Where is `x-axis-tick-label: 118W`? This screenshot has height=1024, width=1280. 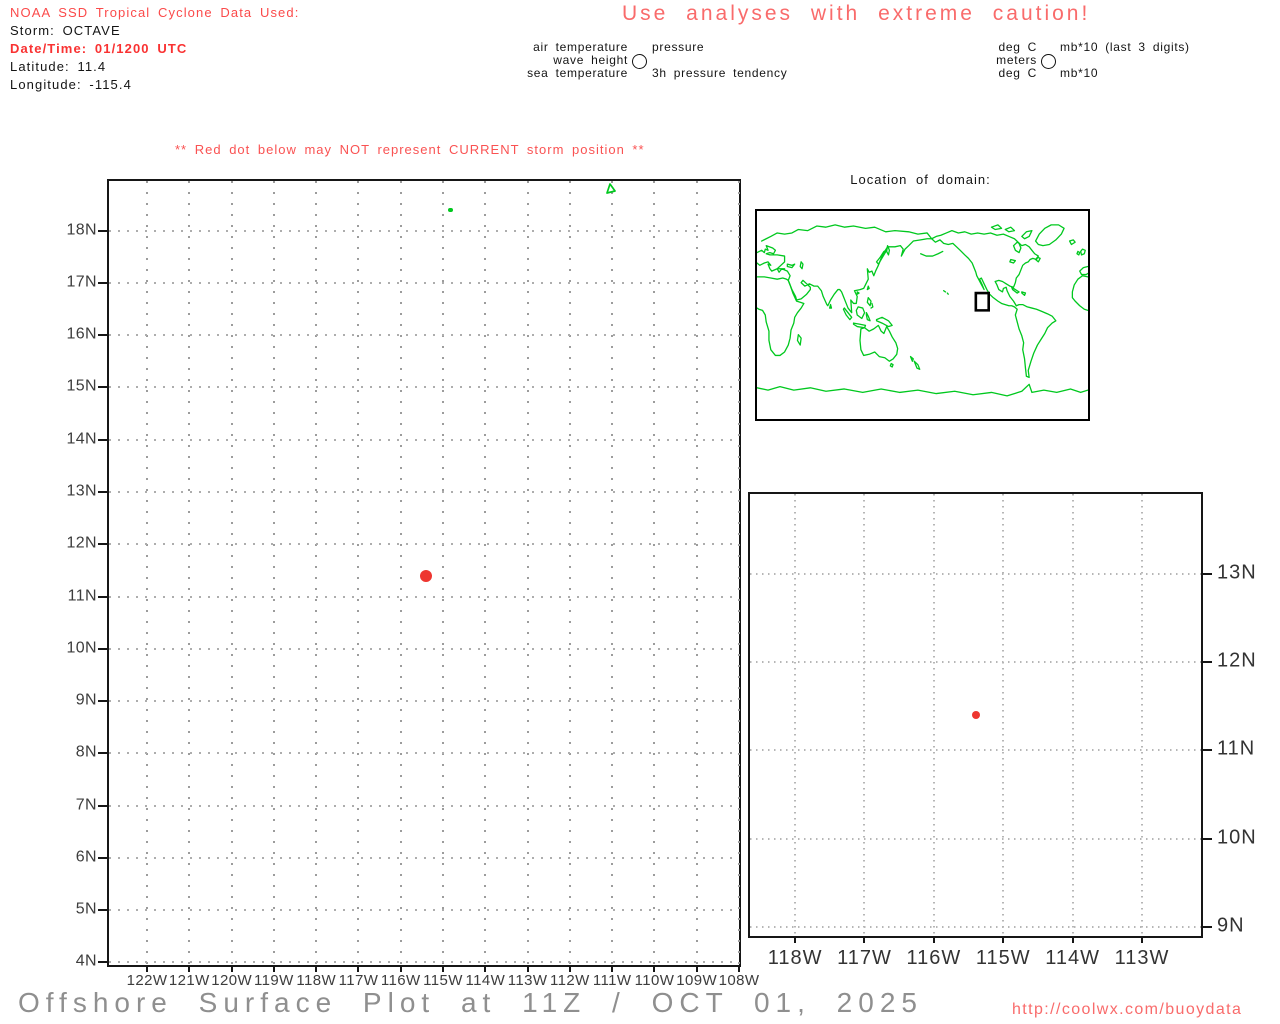 x-axis-tick-label: 118W is located at coordinates (795, 958).